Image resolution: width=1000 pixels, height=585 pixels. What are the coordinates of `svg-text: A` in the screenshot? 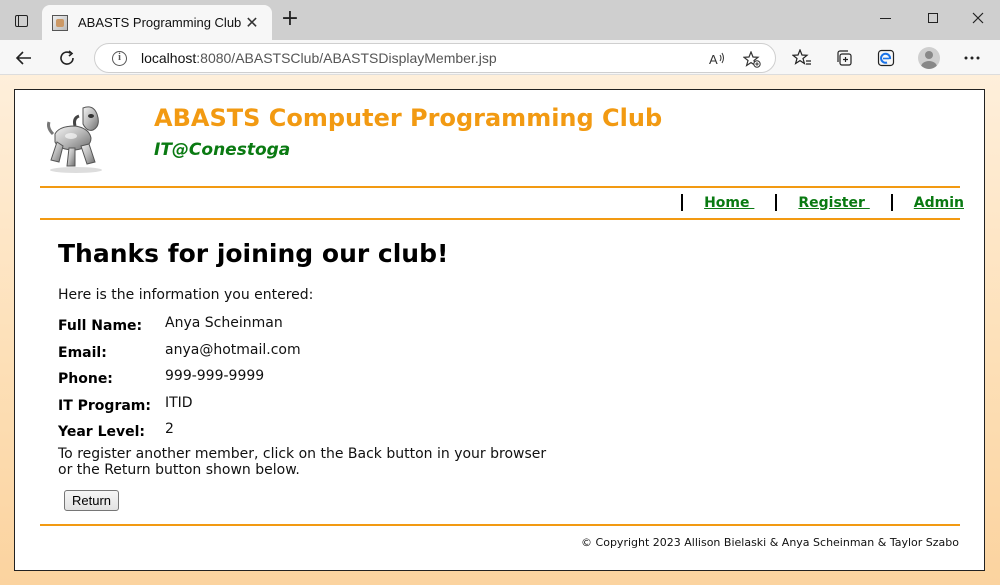 It's located at (713, 59).